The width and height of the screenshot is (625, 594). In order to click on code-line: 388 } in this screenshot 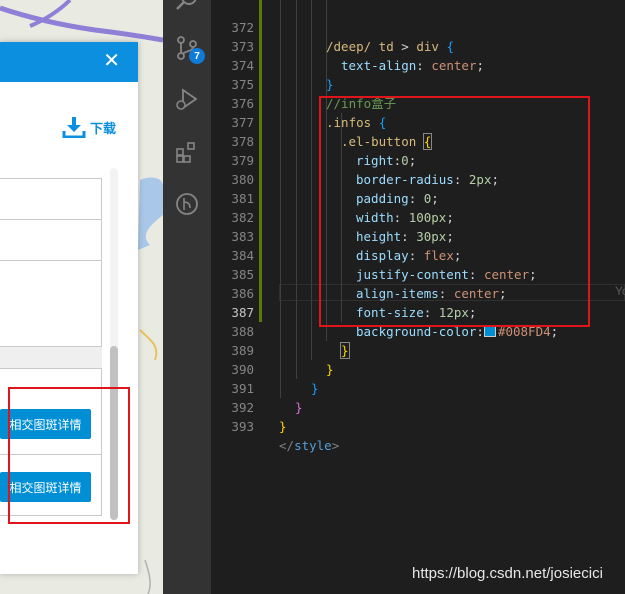, I will do `click(290, 341)`.